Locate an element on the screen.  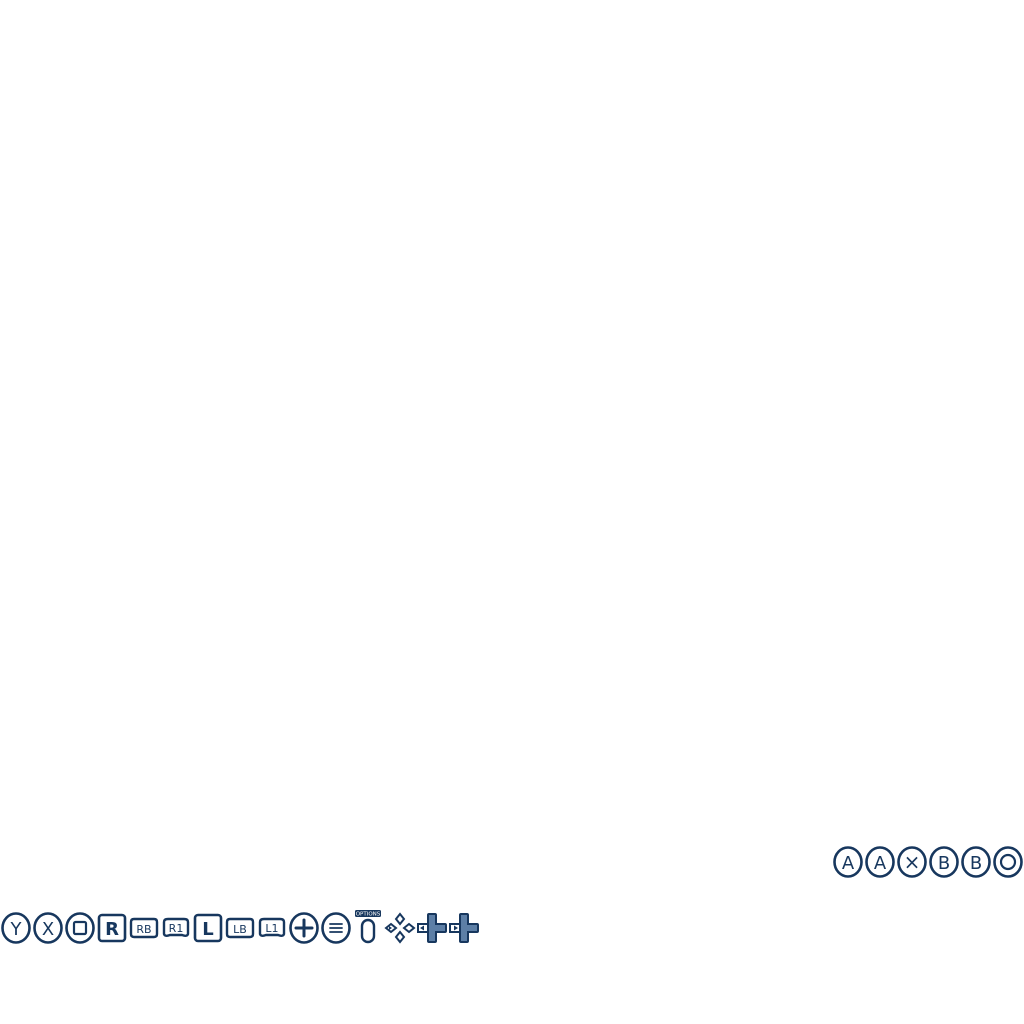
button-a-icon: A is located at coordinates (848, 862).